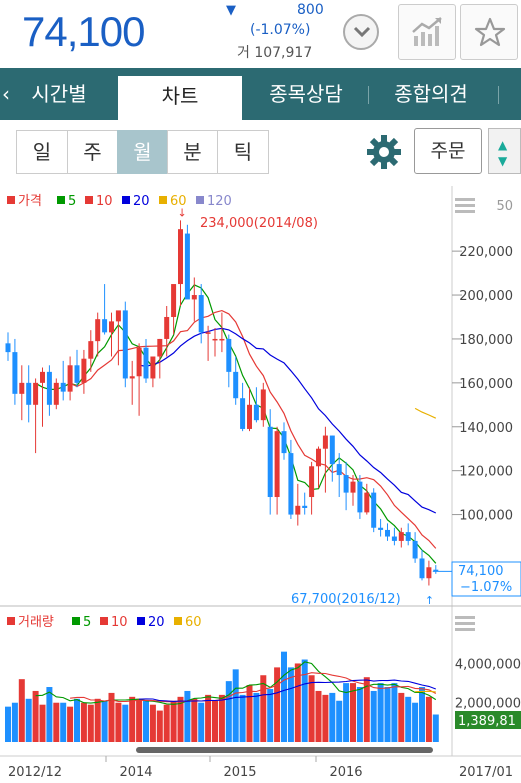  I want to click on legend-price-swatch, so click(11, 200).